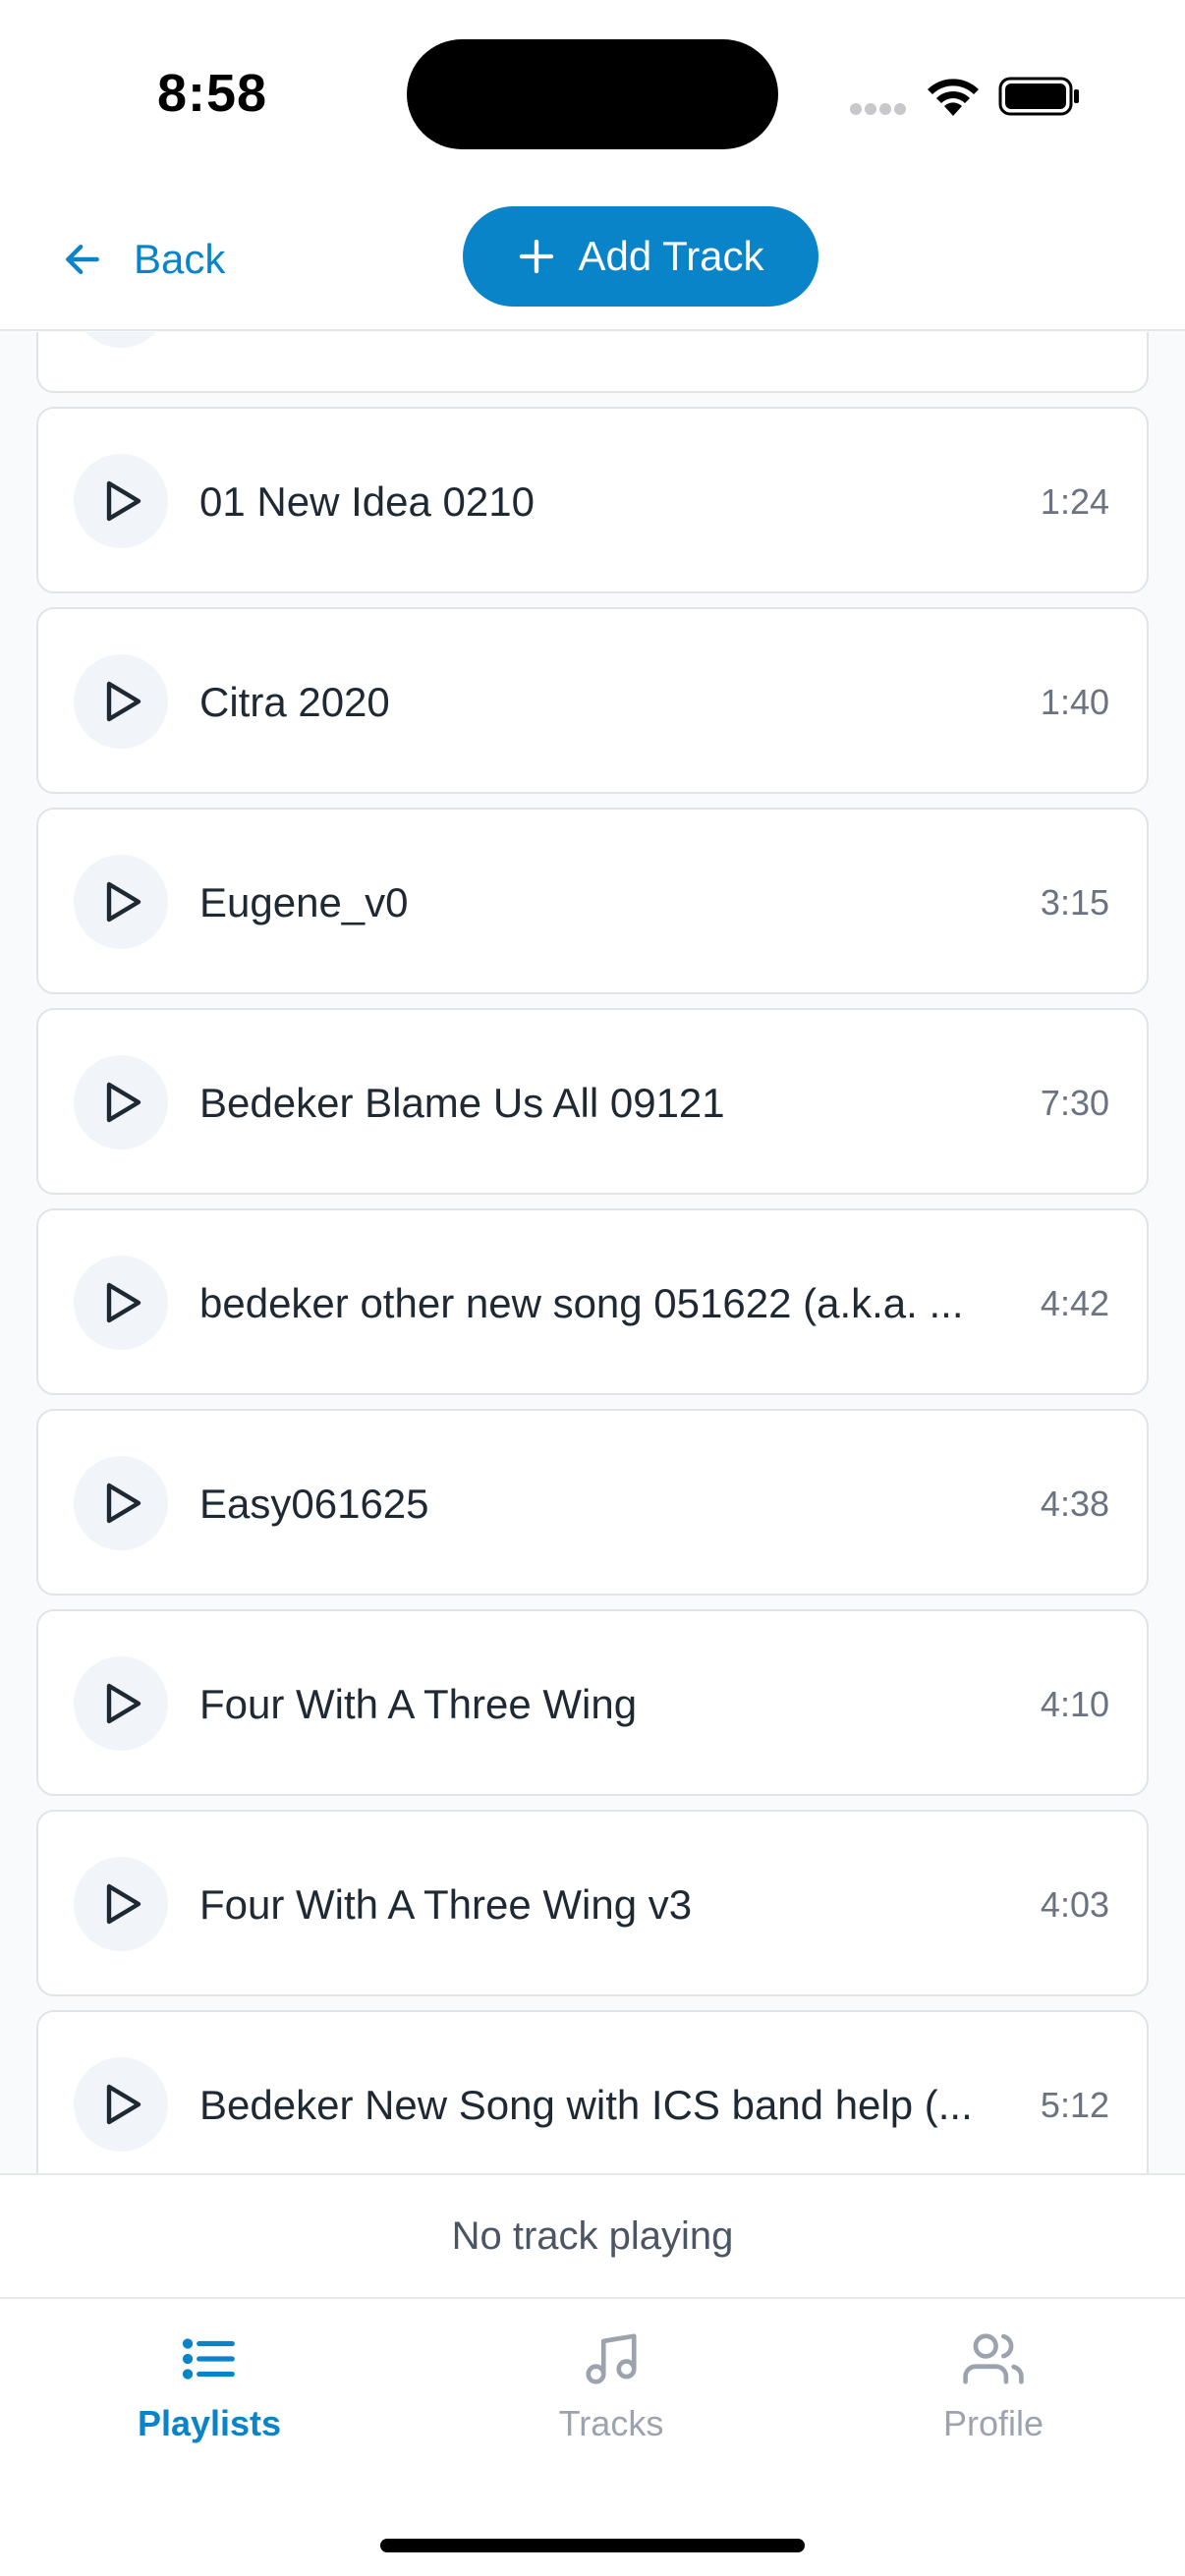  I want to click on track-title-text: Eugene_v0, so click(304, 902).